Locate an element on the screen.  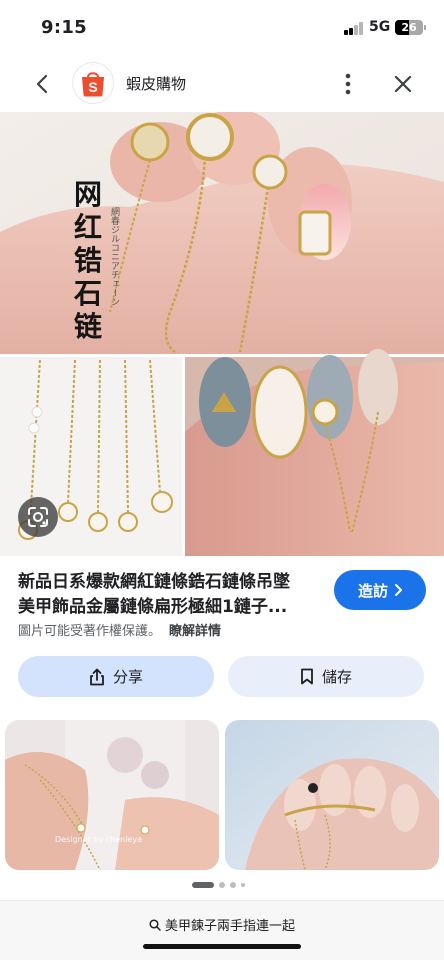
save-label: 儲存 is located at coordinates (336, 677).